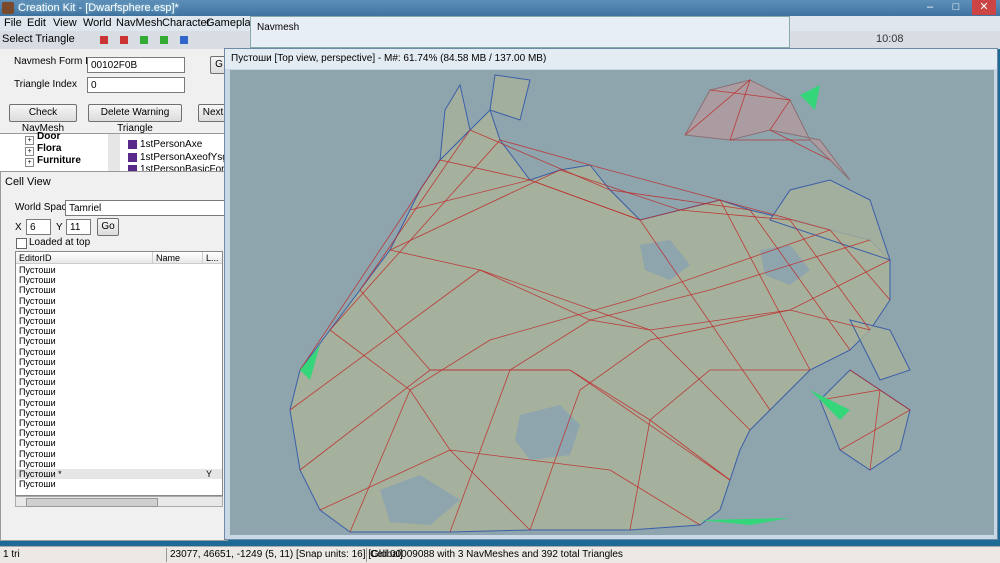 The image size is (1000, 563). Describe the element at coordinates (55, 61) in the screenshot. I see `form-id-label: Navmesh Form ID` at that location.